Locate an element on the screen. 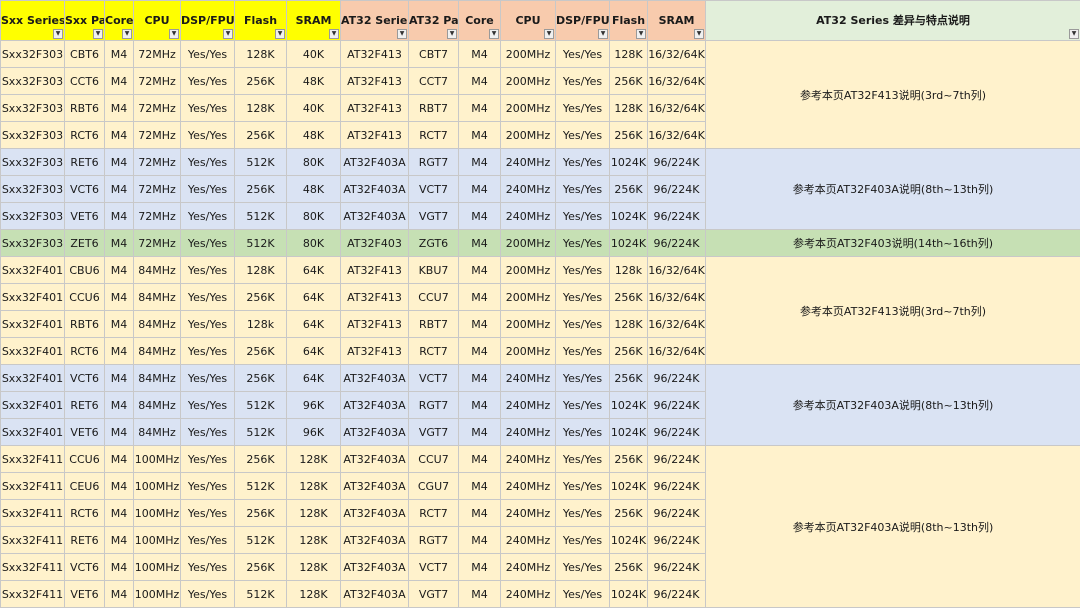  table-cell: 100MHz is located at coordinates (157, 513).